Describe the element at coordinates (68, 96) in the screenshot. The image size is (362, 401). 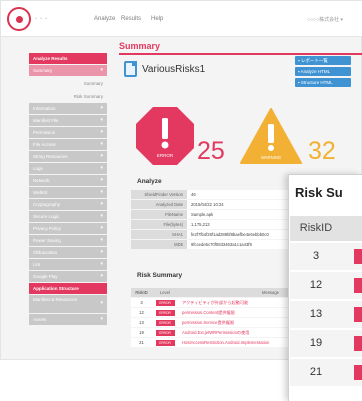
I see `sidebar-subitem-risk-summary: Risk Summary` at that location.